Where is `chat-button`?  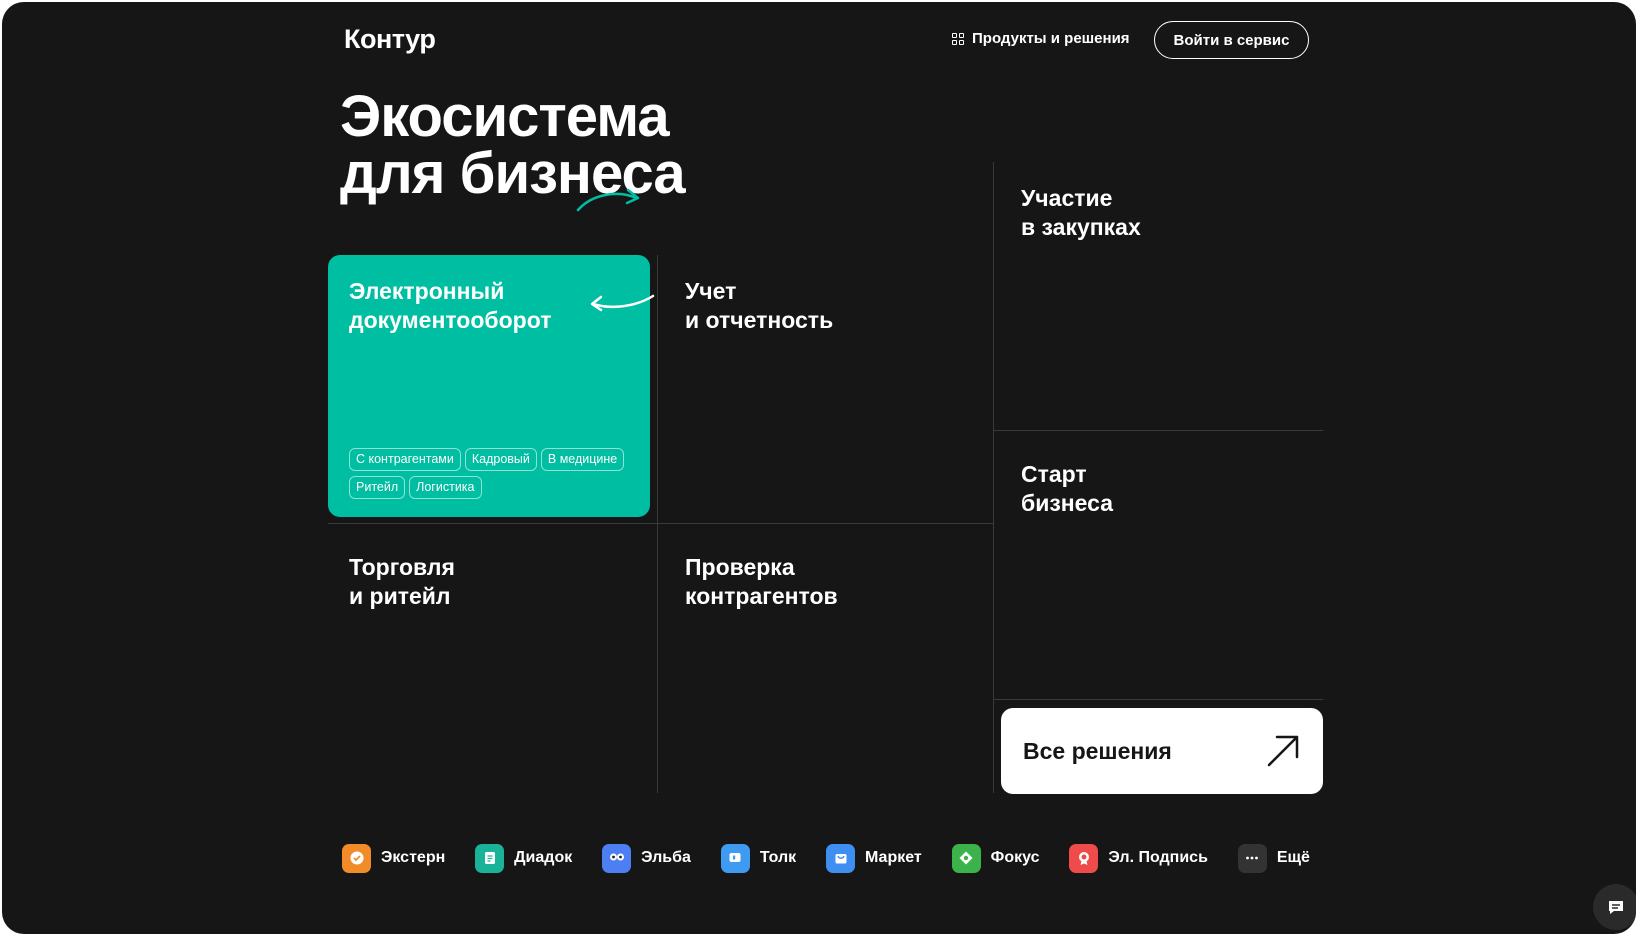
chat-button is located at coordinates (1614, 907).